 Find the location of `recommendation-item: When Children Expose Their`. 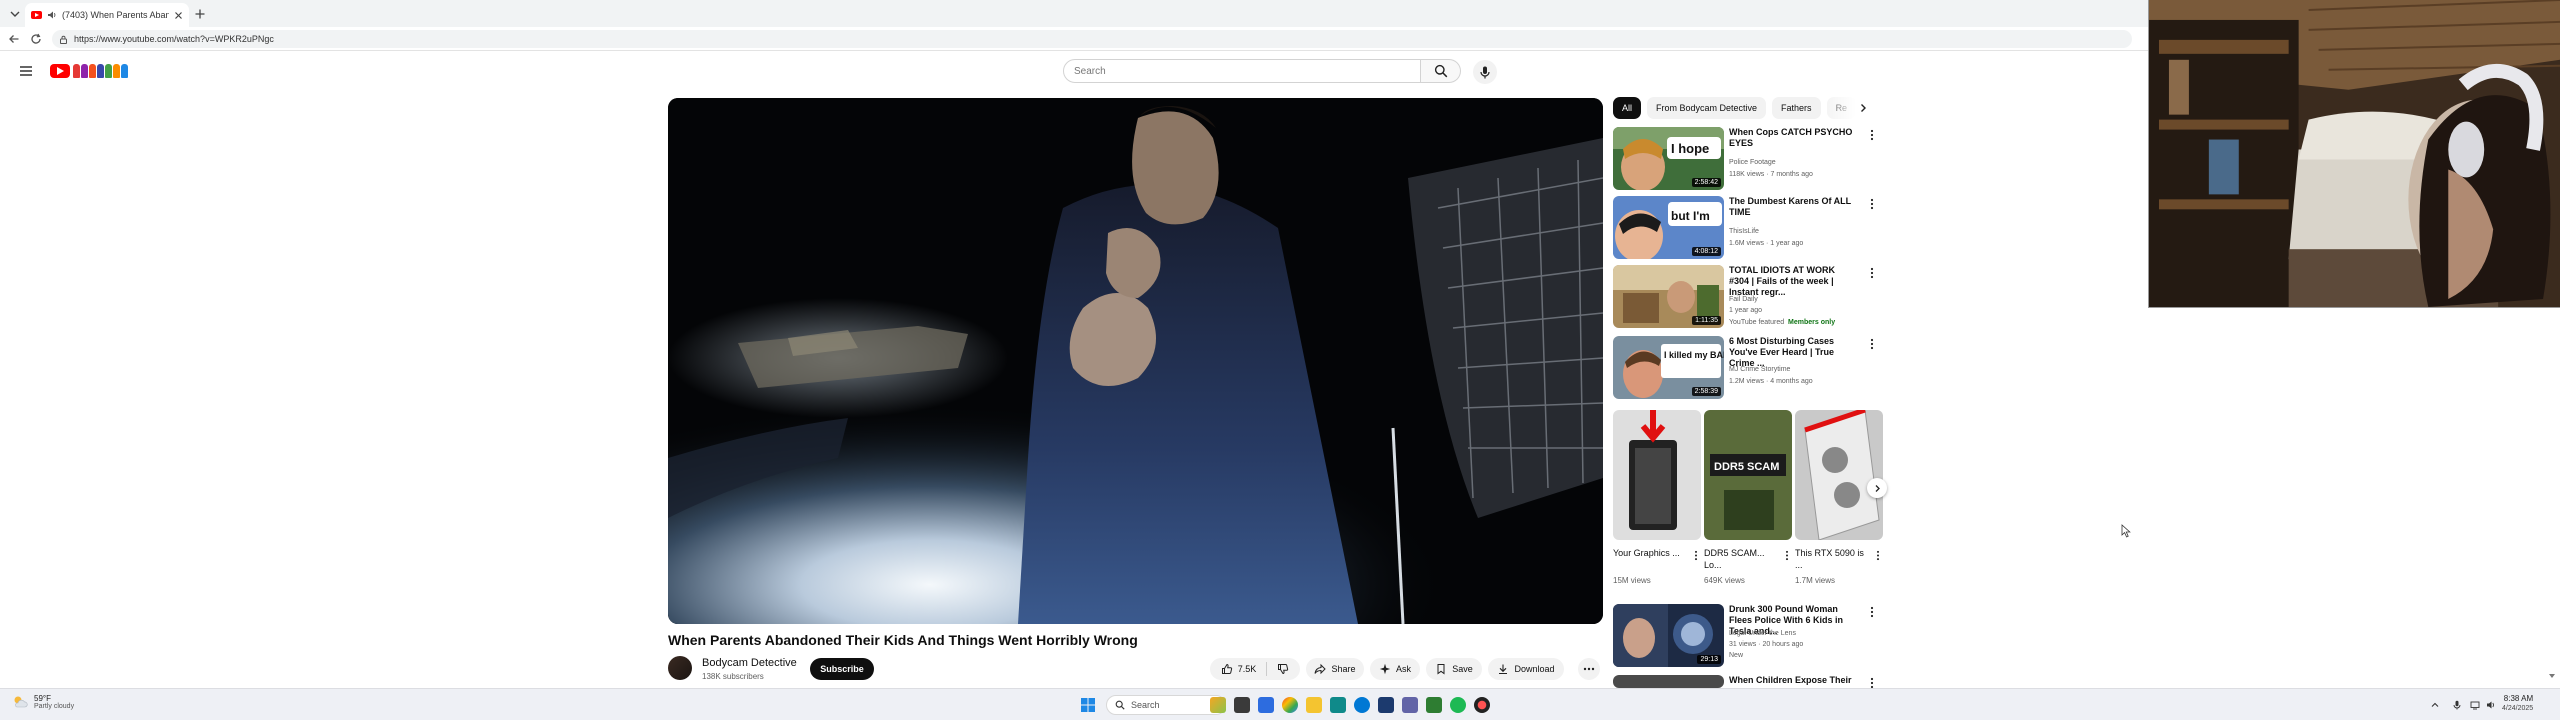

recommendation-item: When Children Expose Their is located at coordinates (1749, 681).